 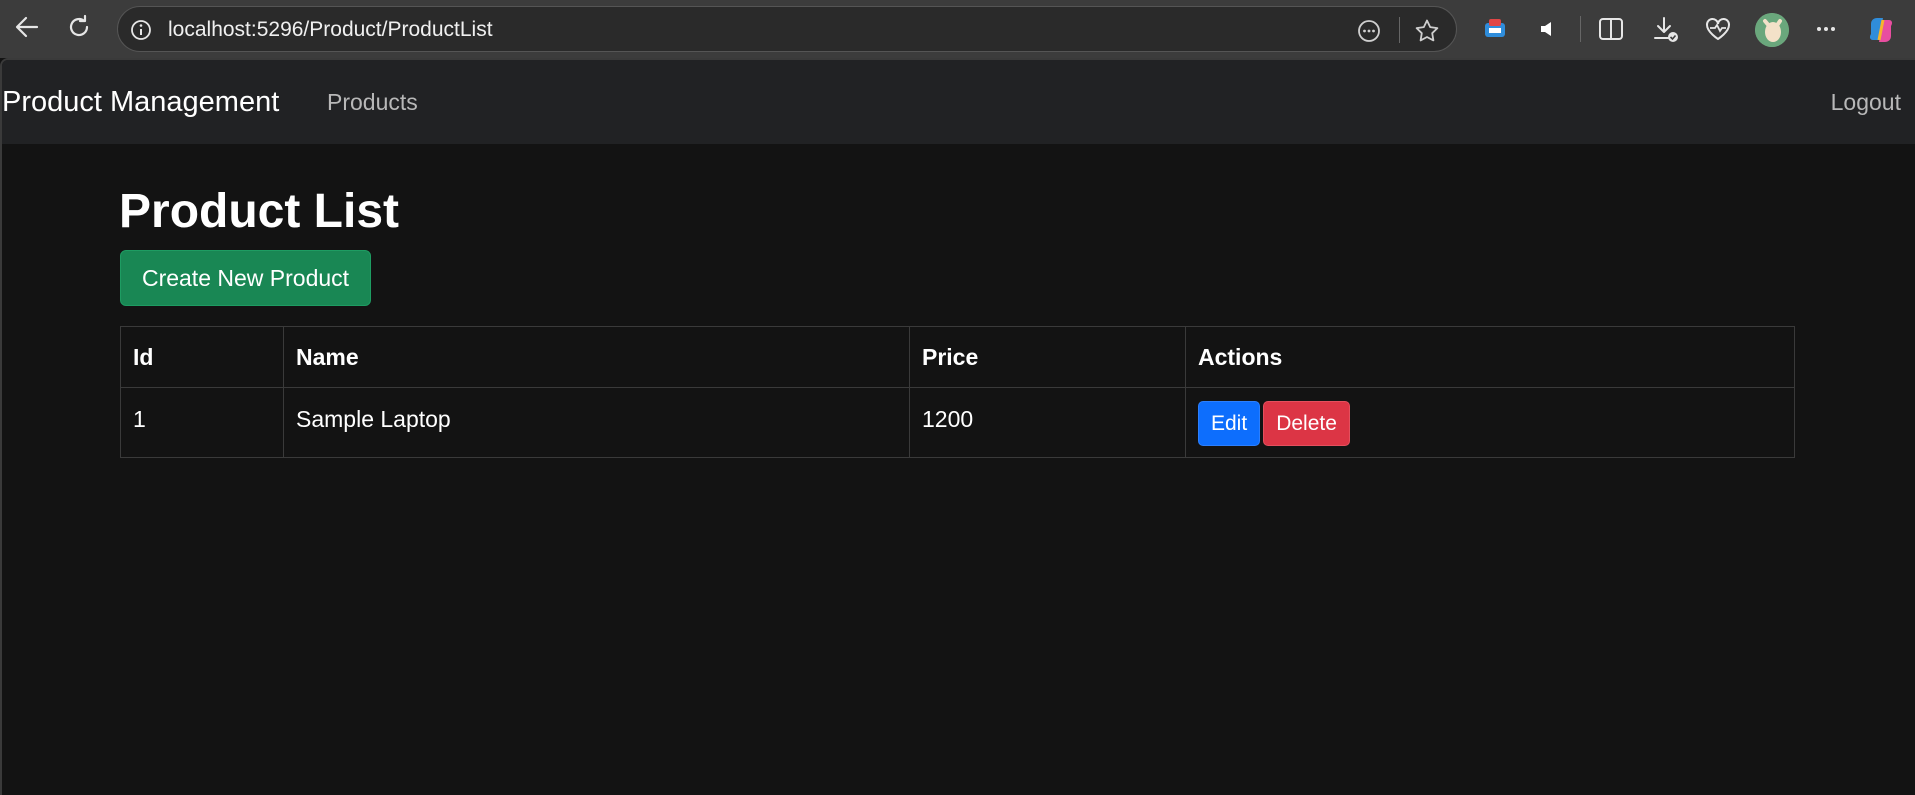 What do you see at coordinates (596, 357) in the screenshot?
I see `column-header-name: Name` at bounding box center [596, 357].